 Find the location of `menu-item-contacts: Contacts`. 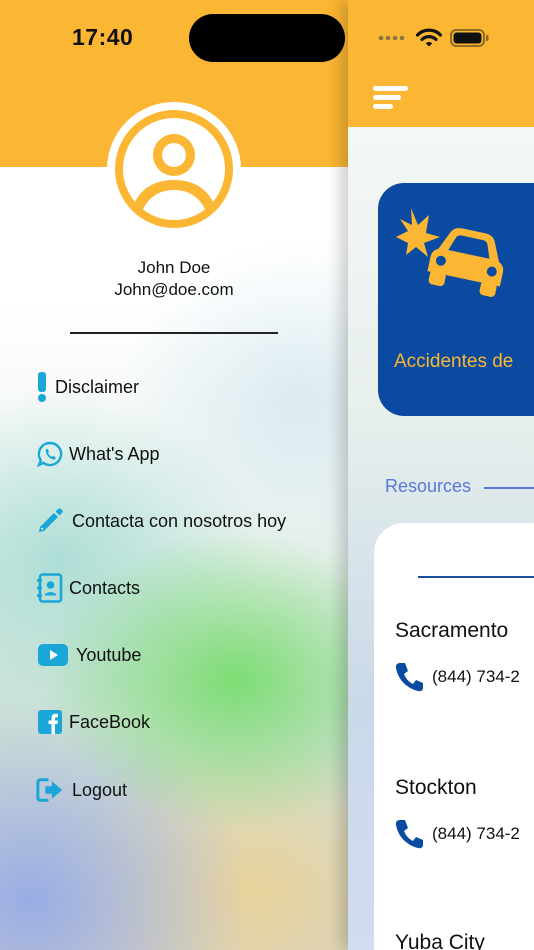

menu-item-contacts: Contacts is located at coordinates (88, 588).